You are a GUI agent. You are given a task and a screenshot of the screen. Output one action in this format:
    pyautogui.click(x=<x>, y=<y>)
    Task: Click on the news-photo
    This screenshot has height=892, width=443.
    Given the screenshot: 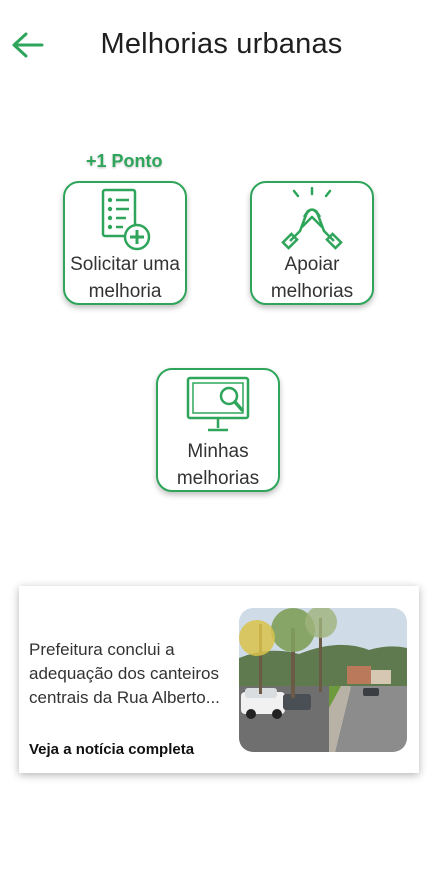 What is the action you would take?
    pyautogui.click(x=323, y=680)
    